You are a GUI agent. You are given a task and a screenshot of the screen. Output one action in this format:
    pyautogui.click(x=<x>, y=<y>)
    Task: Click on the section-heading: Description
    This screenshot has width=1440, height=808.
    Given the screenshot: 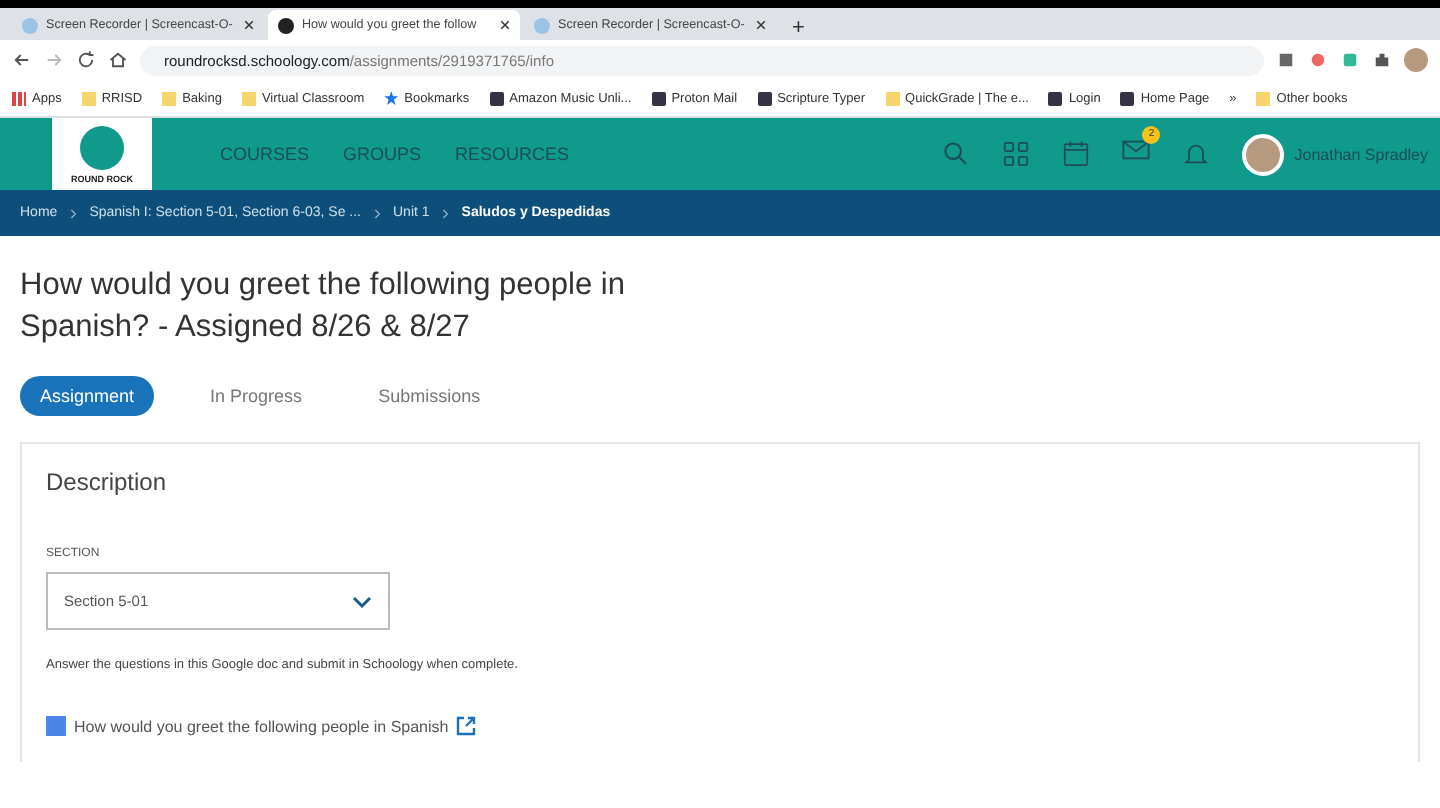 What is the action you would take?
    pyautogui.click(x=107, y=482)
    